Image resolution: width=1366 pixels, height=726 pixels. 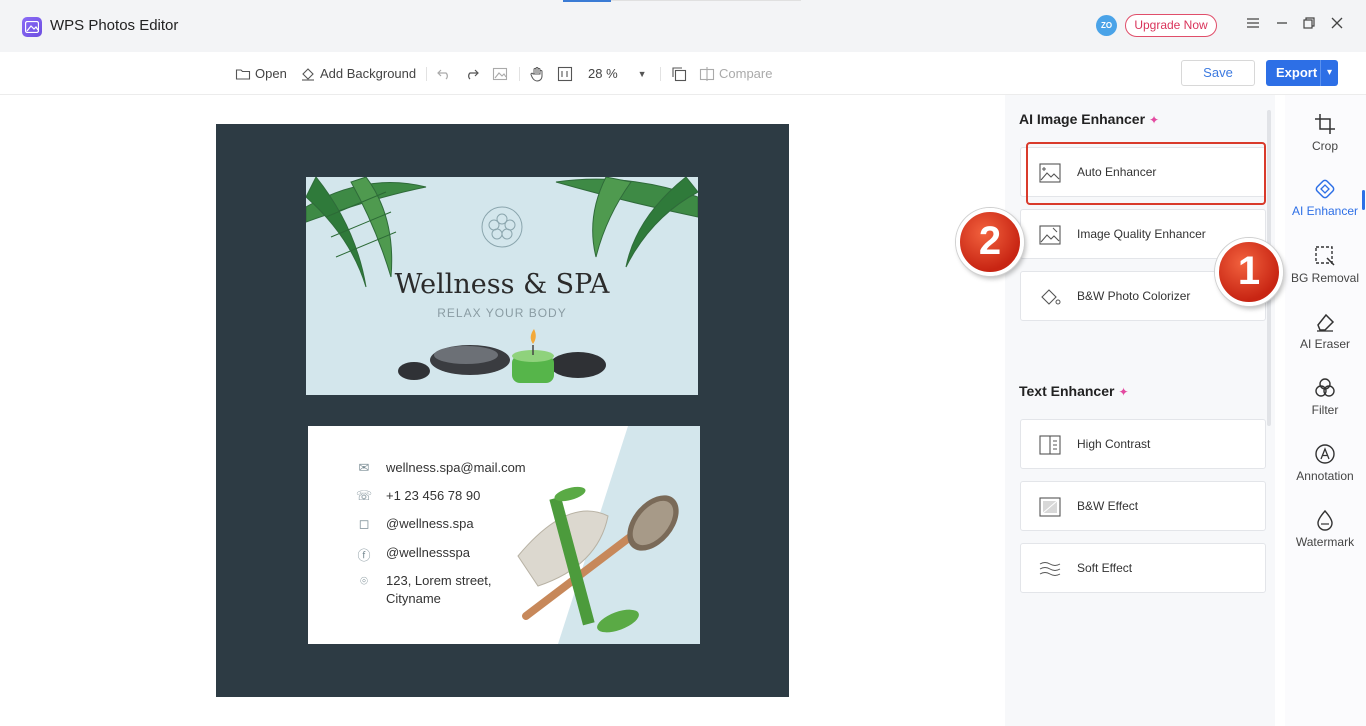 What do you see at coordinates (1114, 444) in the screenshot?
I see `high-contrast-label: High Contrast` at bounding box center [1114, 444].